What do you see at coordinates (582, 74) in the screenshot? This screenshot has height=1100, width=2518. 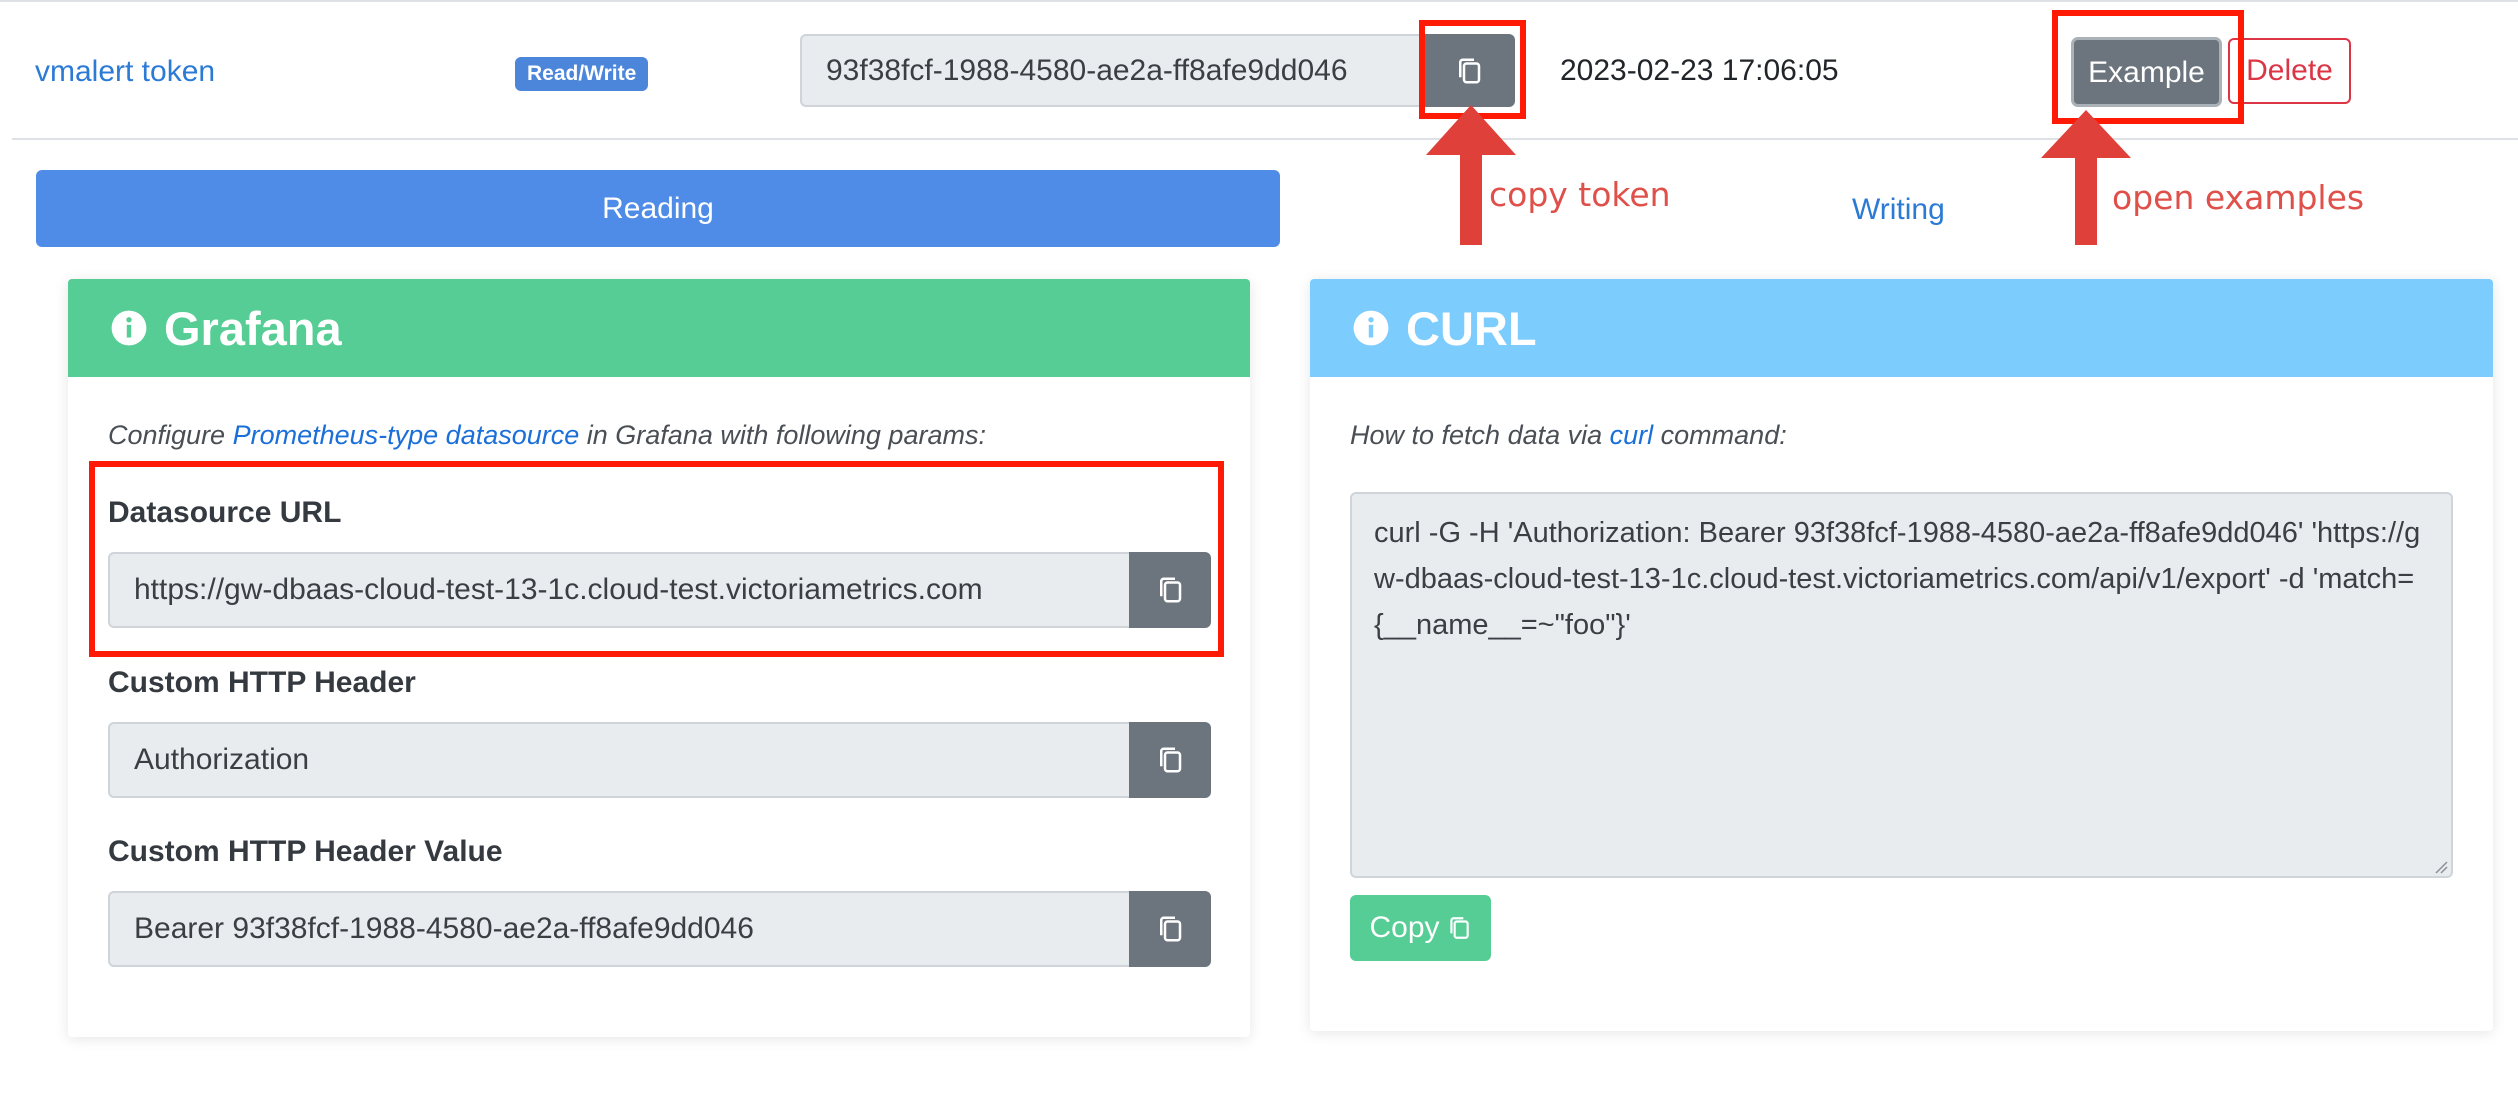 I see `permission-badge: Read/Write` at bounding box center [582, 74].